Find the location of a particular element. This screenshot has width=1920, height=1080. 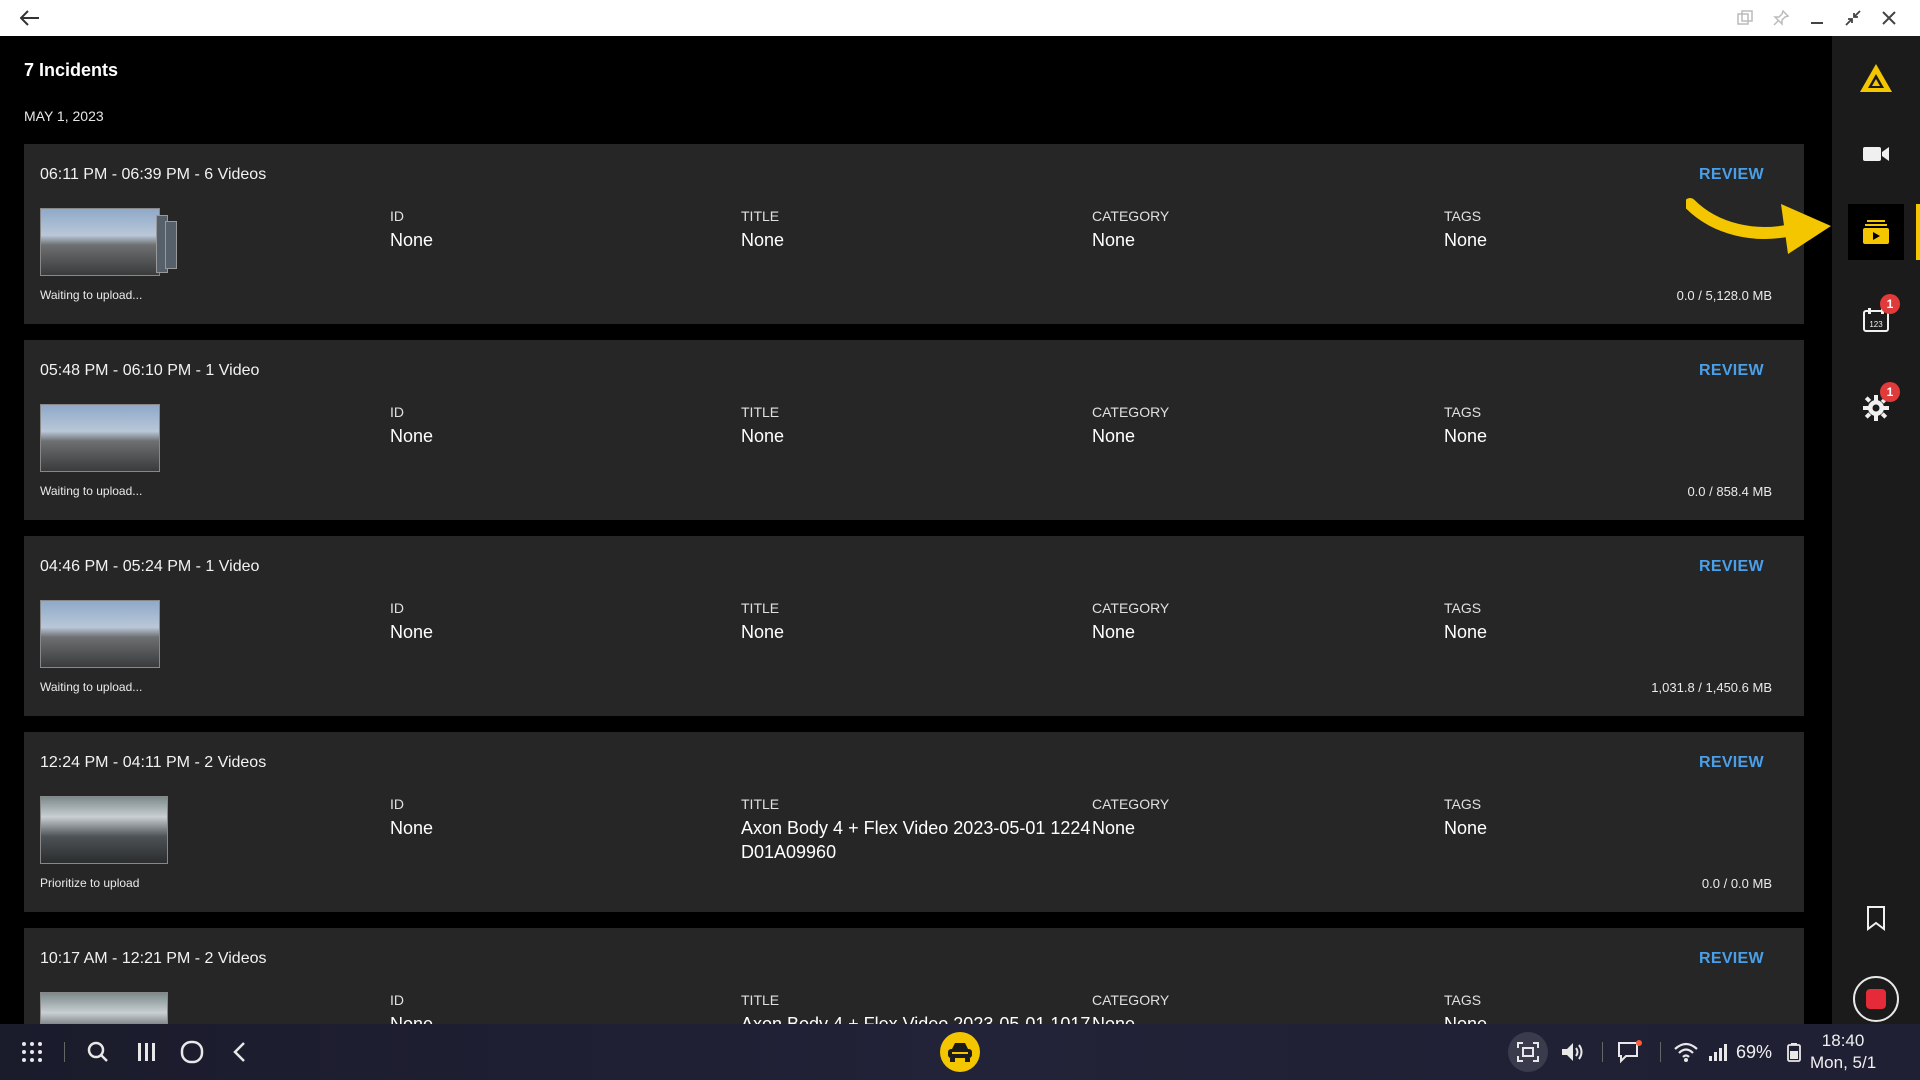

id-label: ID is located at coordinates (397, 216).